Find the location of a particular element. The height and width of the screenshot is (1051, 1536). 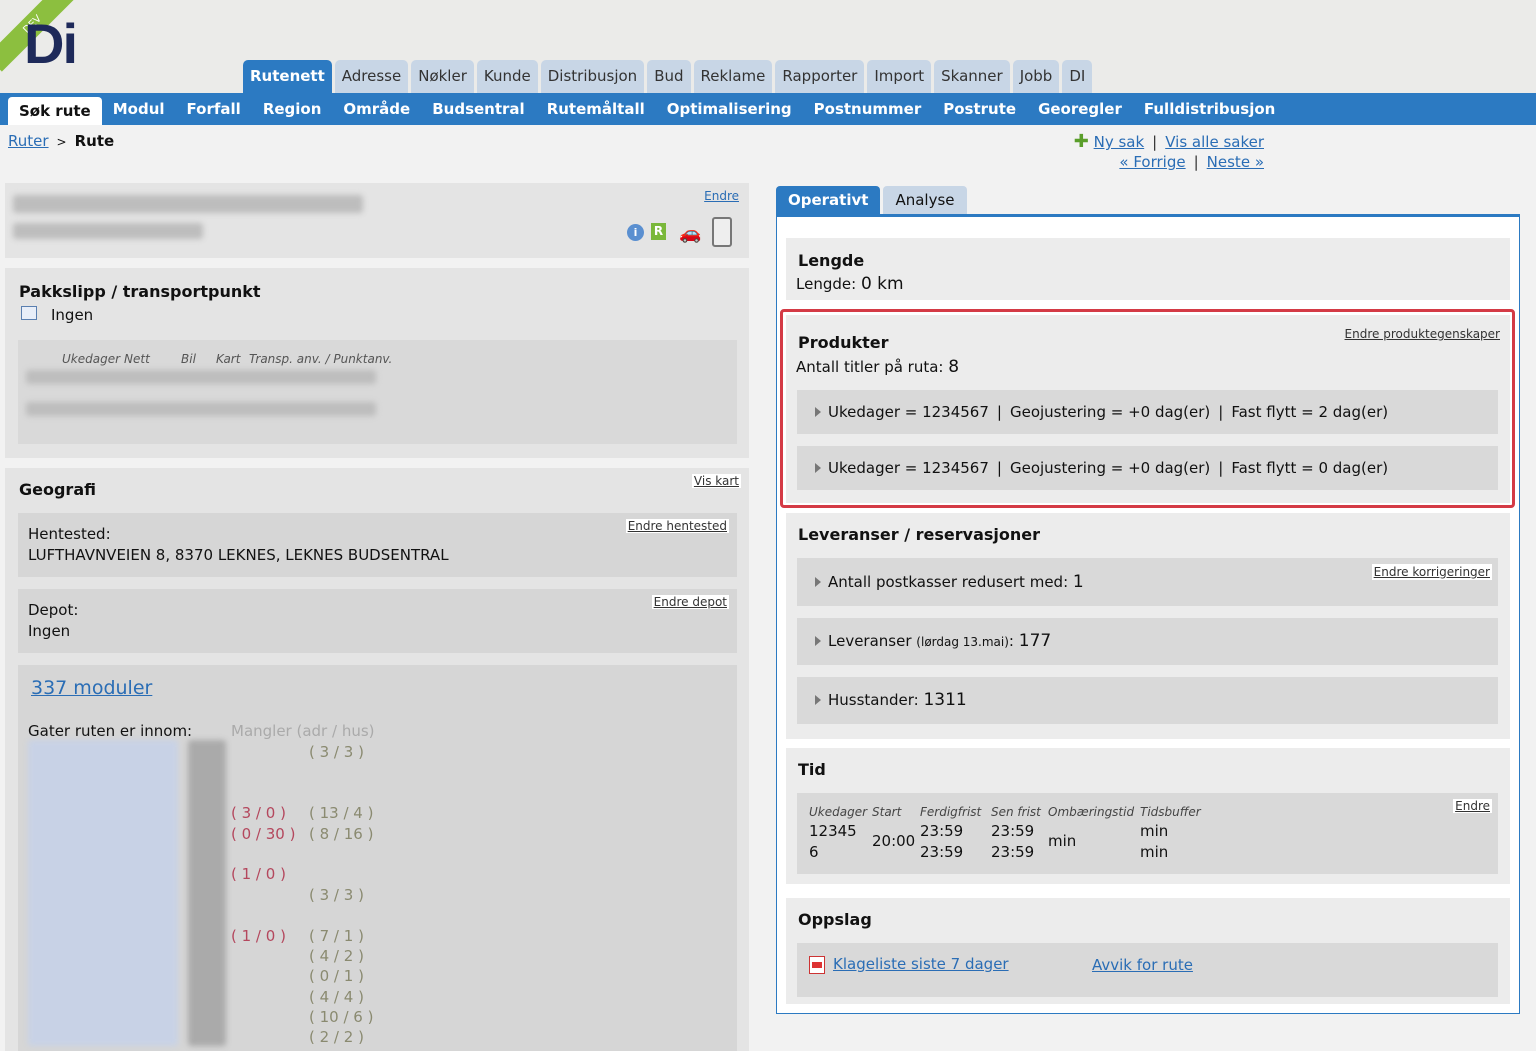

tab-rapporter: Rapporter is located at coordinates (820, 76).